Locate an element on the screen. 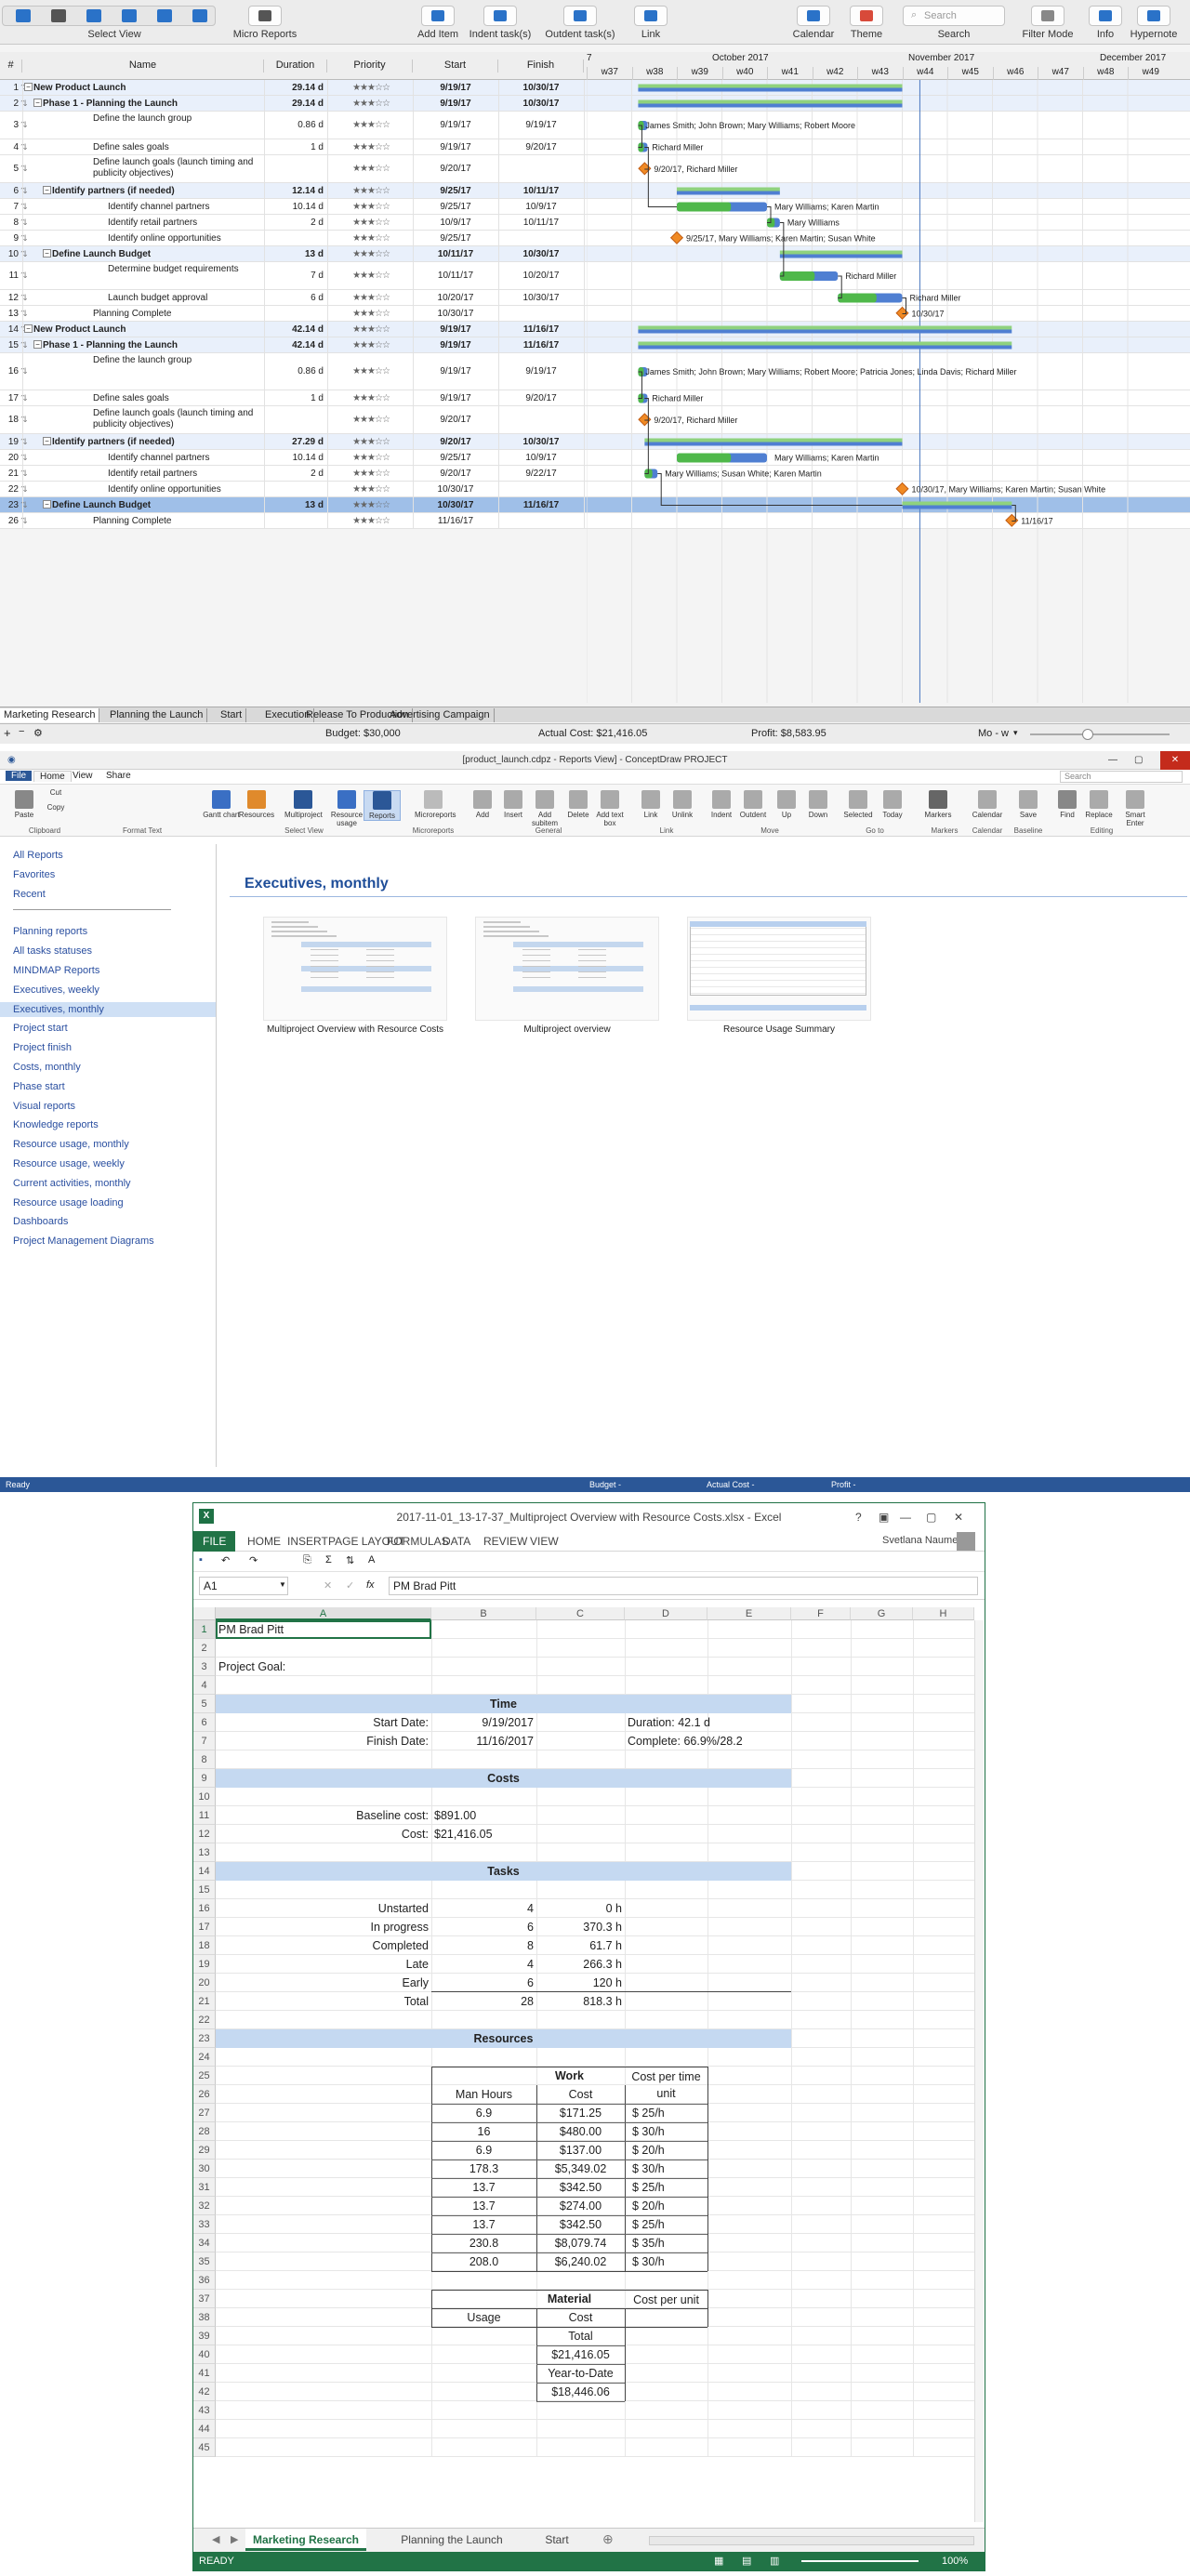 Image resolution: width=1190 pixels, height=2576 pixels. row-header: 22 is located at coordinates (204, 2020).